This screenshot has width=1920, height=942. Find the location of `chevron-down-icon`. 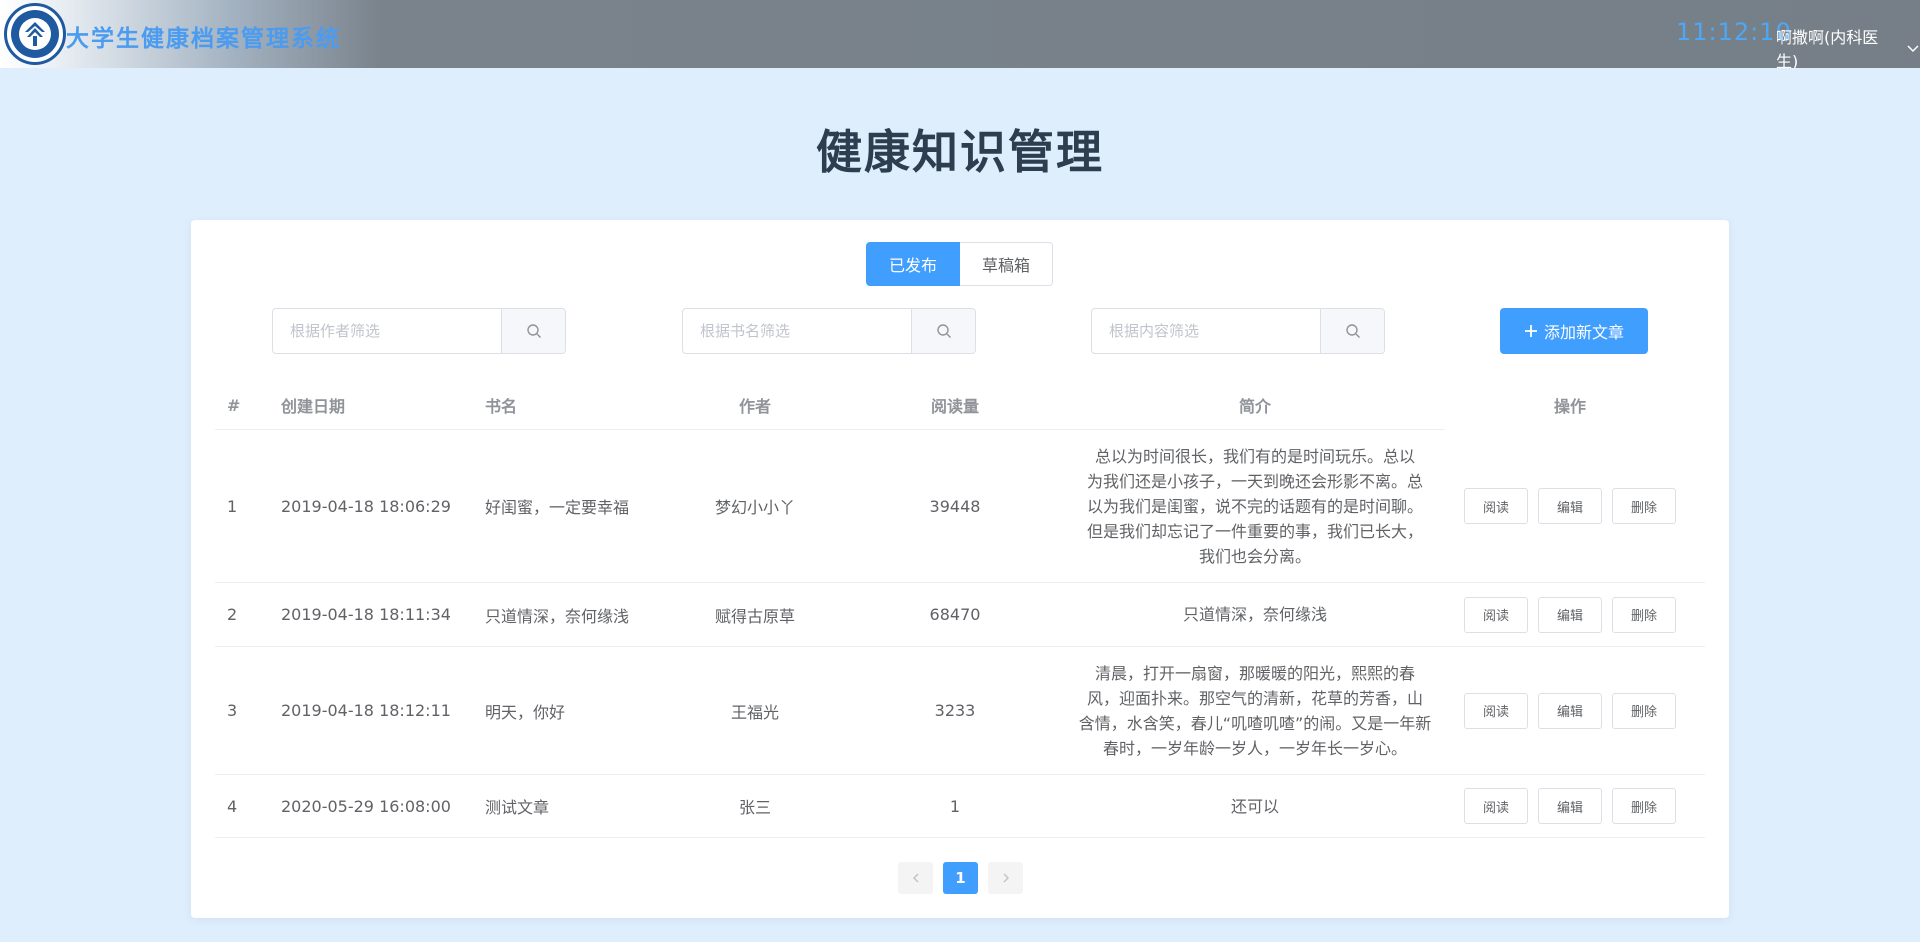

chevron-down-icon is located at coordinates (1913, 49).